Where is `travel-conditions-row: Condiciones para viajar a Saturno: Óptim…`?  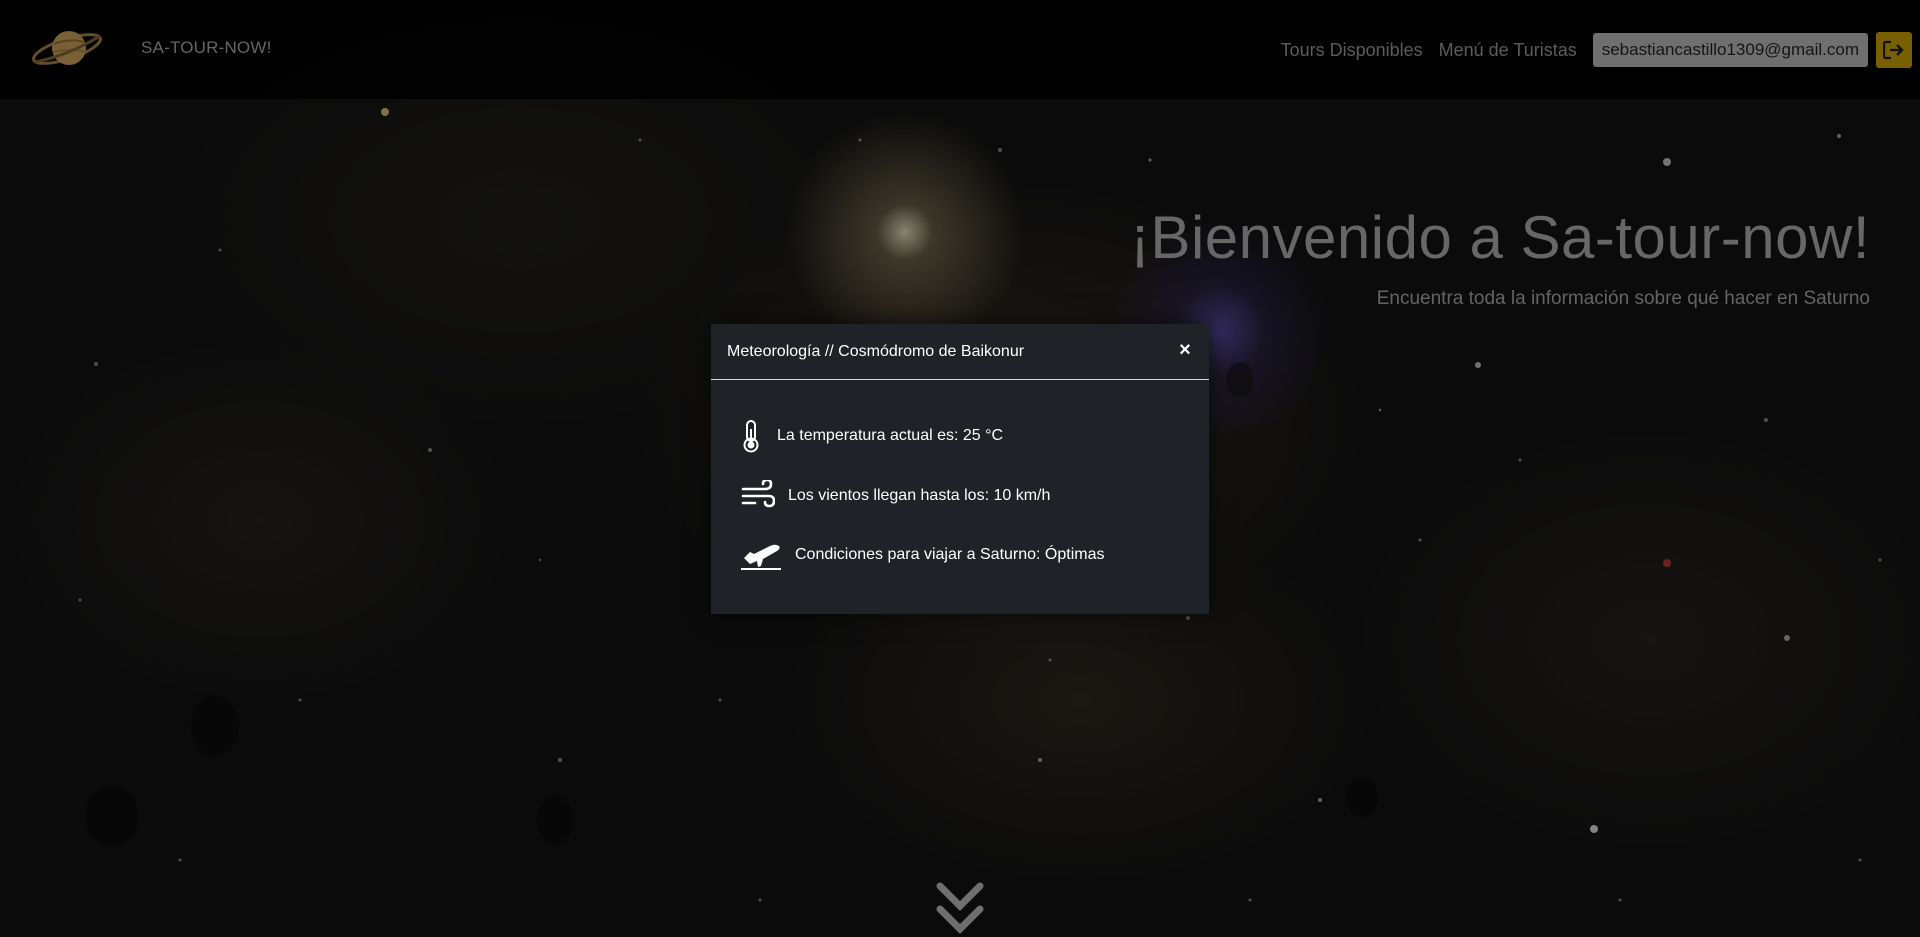 travel-conditions-row: Condiciones para viajar a Saturno: Óptim… is located at coordinates (923, 555).